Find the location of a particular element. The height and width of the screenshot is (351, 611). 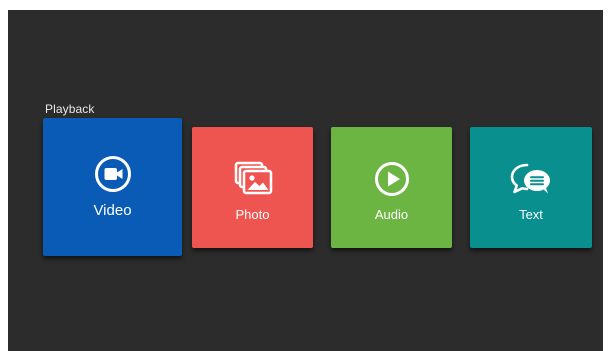

tile-video-label: Video is located at coordinates (112, 210).